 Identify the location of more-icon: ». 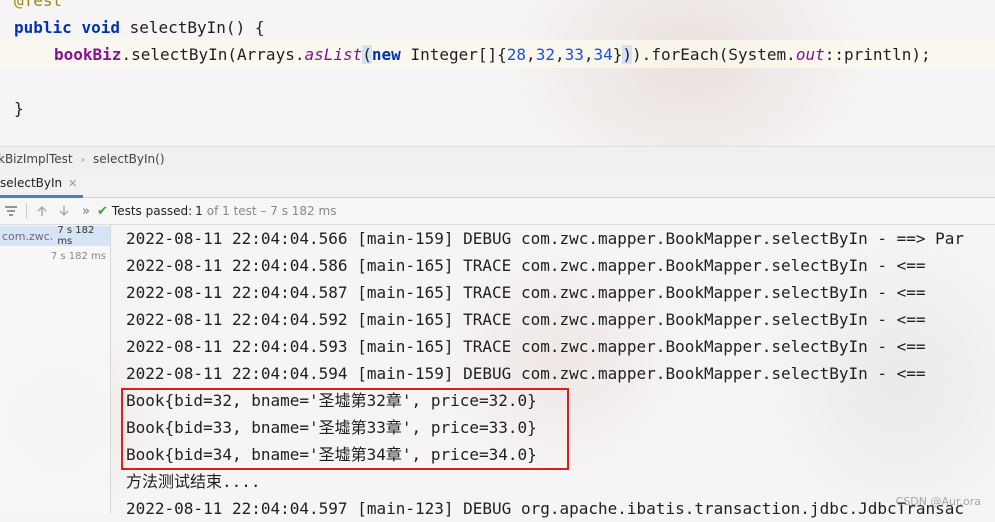
(86, 211).